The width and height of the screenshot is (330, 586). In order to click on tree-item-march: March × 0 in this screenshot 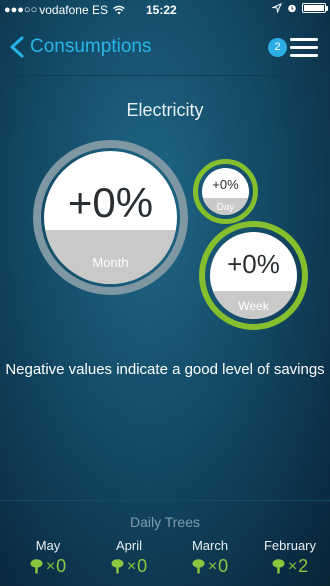, I will do `click(210, 557)`.